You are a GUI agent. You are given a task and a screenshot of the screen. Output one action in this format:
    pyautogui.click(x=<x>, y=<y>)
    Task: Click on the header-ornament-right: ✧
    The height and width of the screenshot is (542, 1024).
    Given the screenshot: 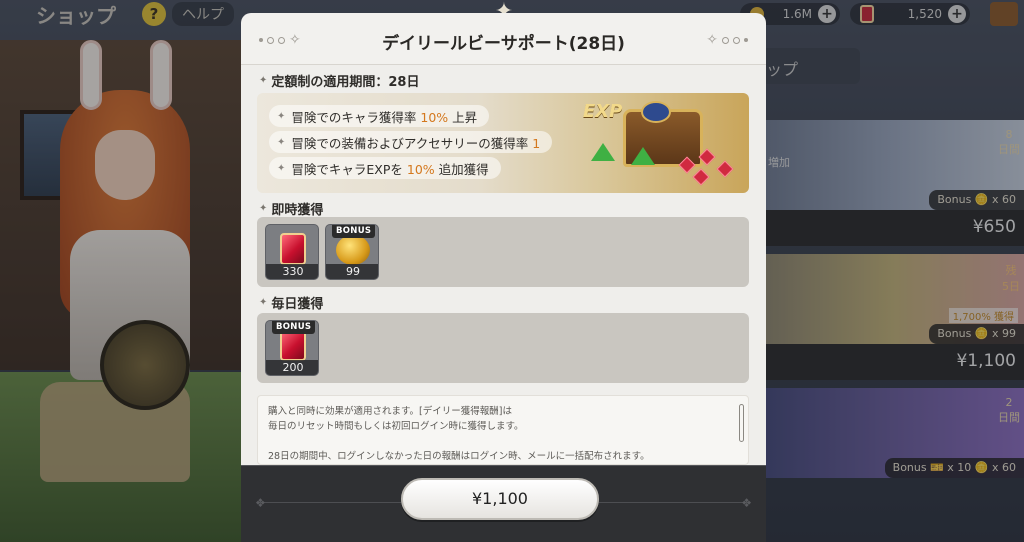 What is the action you would take?
    pyautogui.click(x=727, y=40)
    